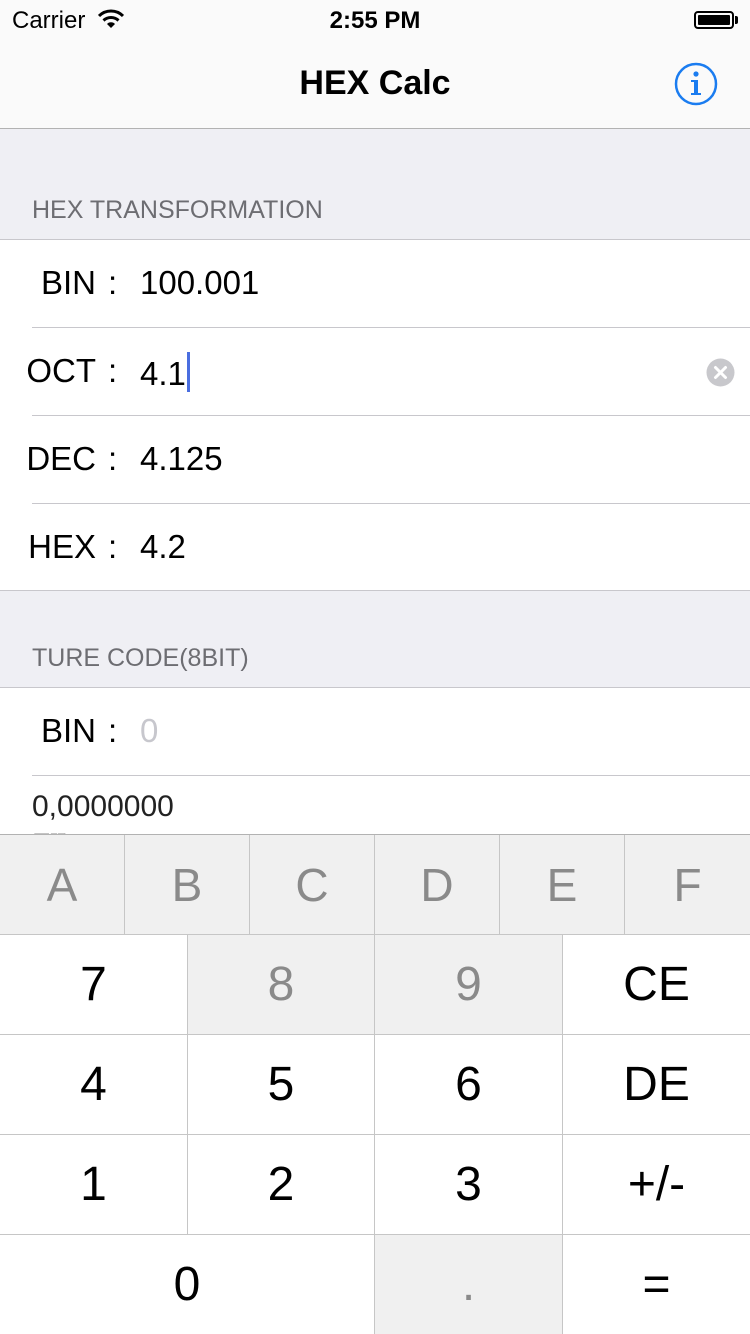  What do you see at coordinates (375, 732) in the screenshot?
I see `true-code-bin-row: BIN : 0` at bounding box center [375, 732].